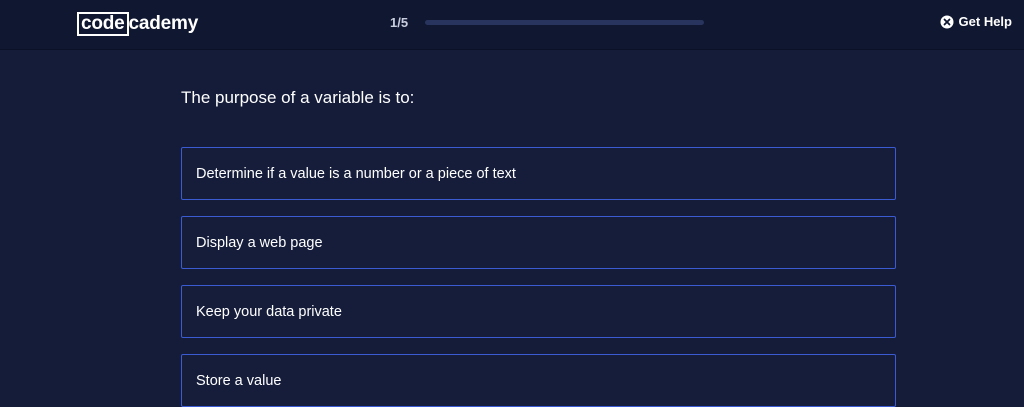 The height and width of the screenshot is (407, 1024). I want to click on logo-code-box: code, so click(103, 24).